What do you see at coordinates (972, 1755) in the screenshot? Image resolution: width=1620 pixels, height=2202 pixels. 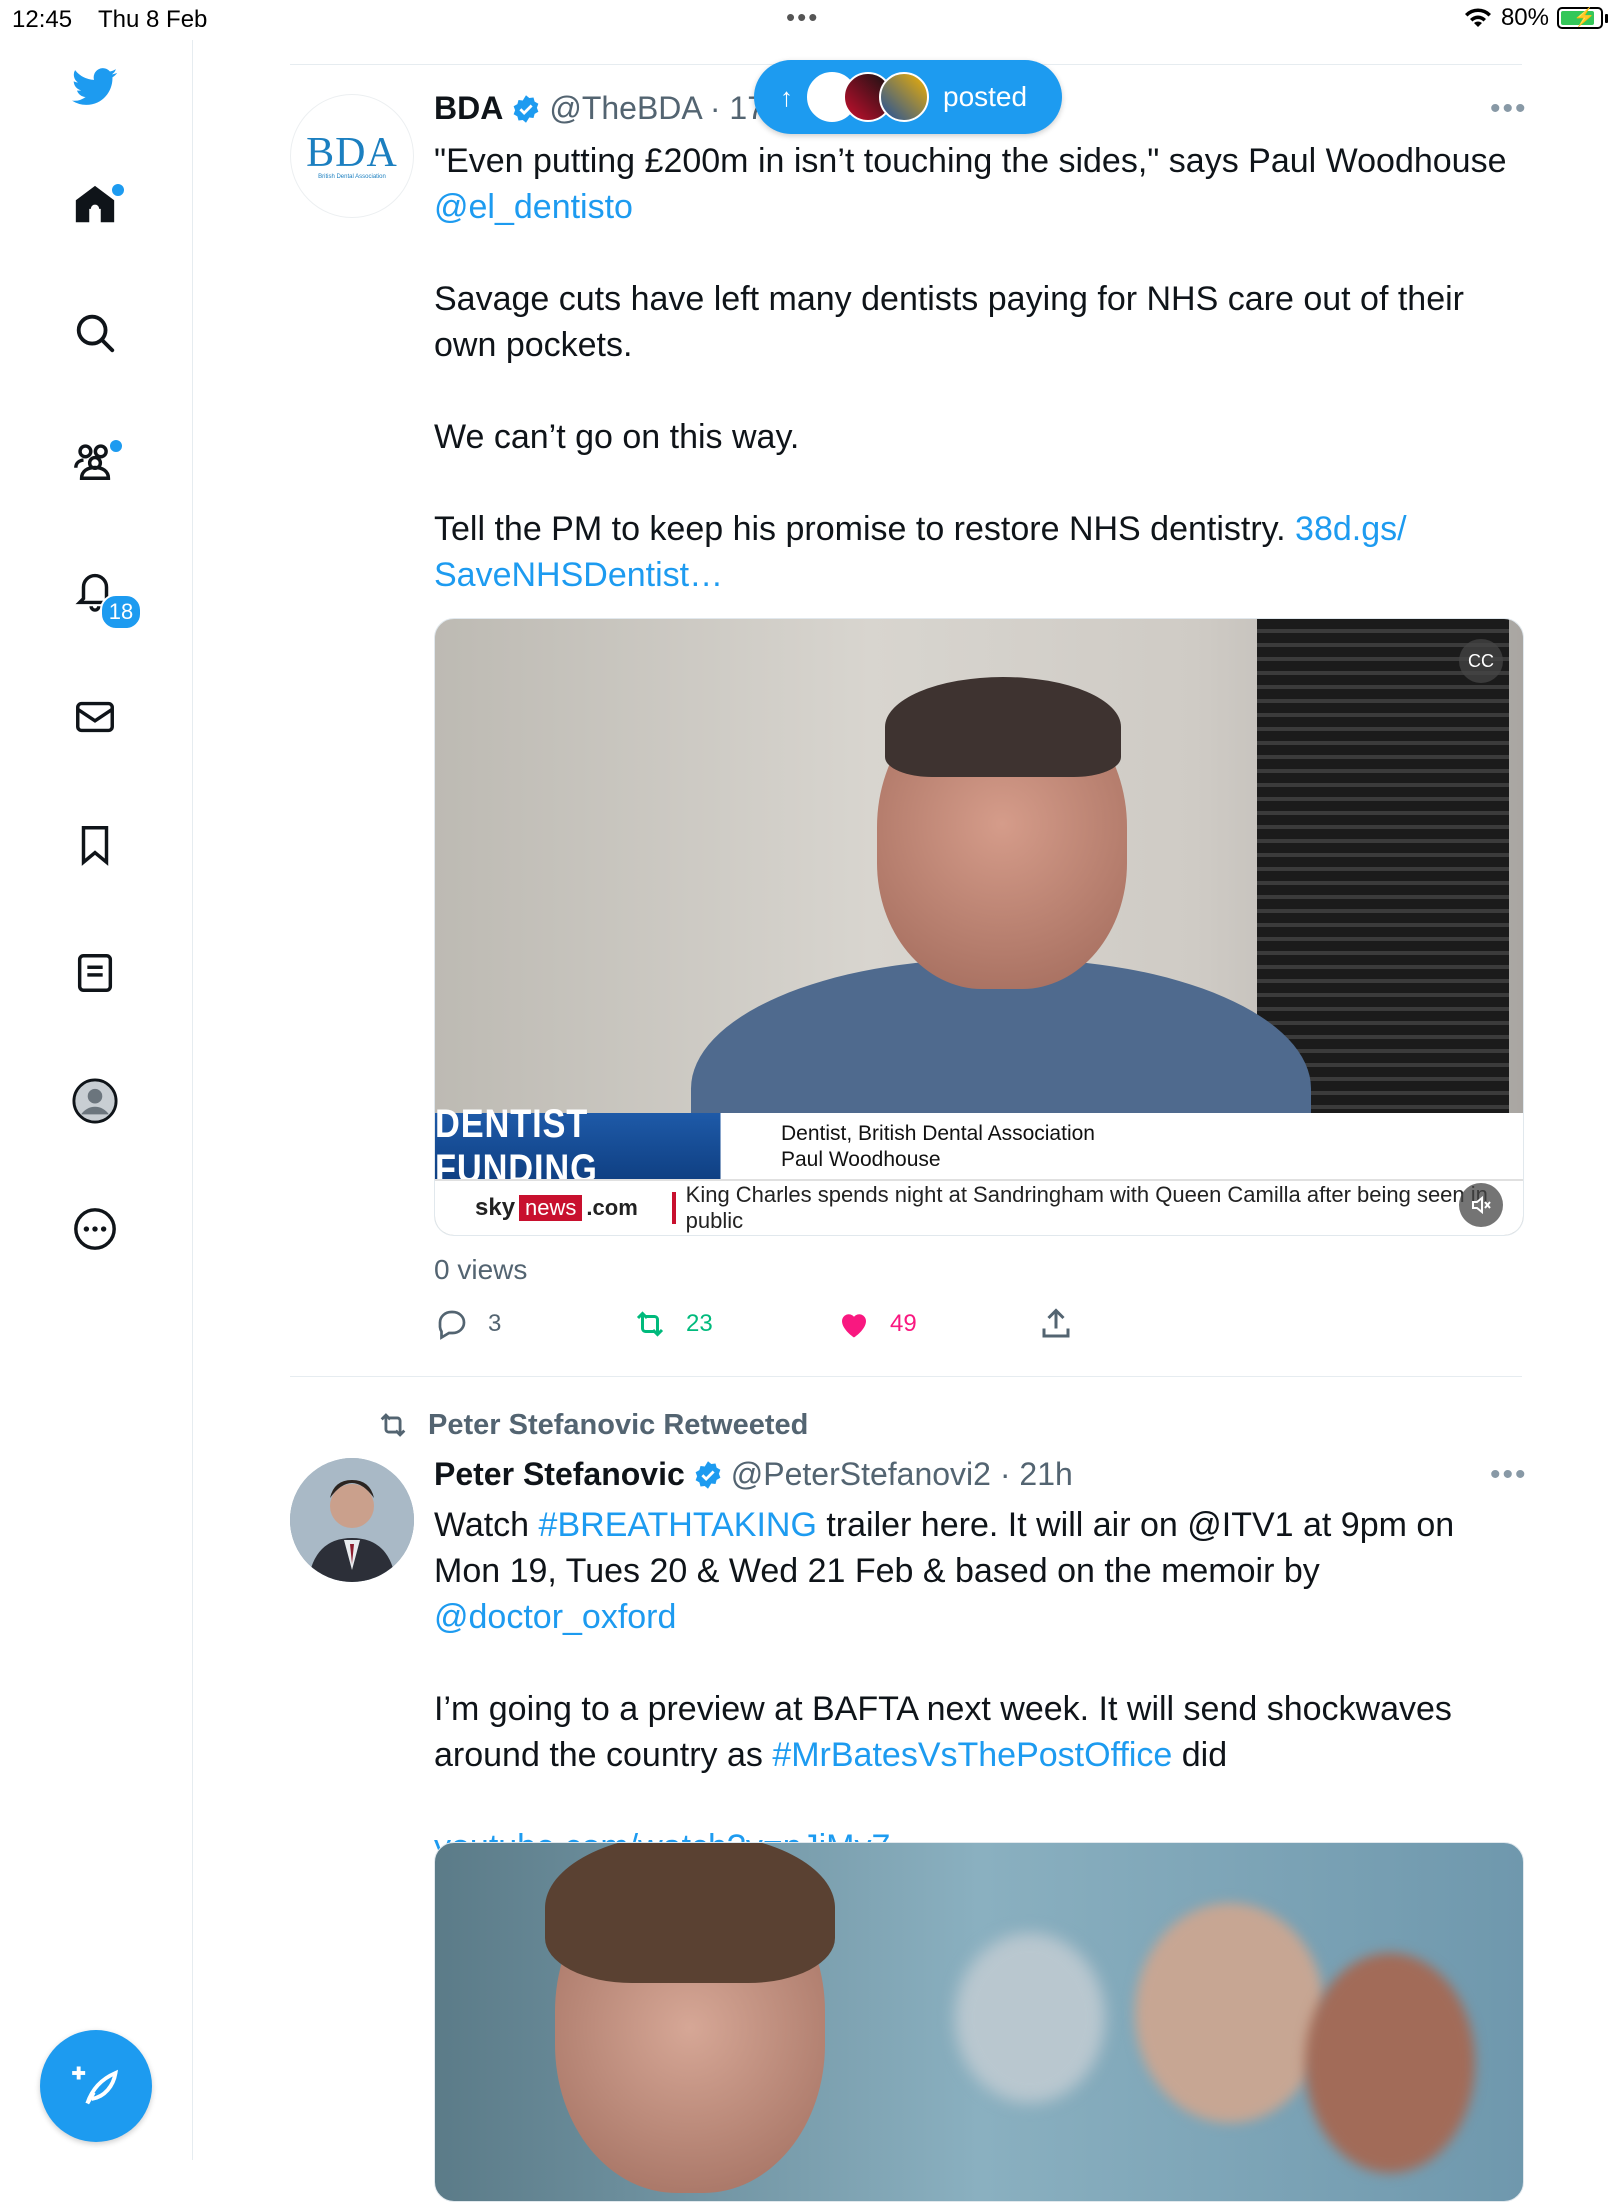 I see `hashtag-link: #MrBatesVsThePostOffice` at bounding box center [972, 1755].